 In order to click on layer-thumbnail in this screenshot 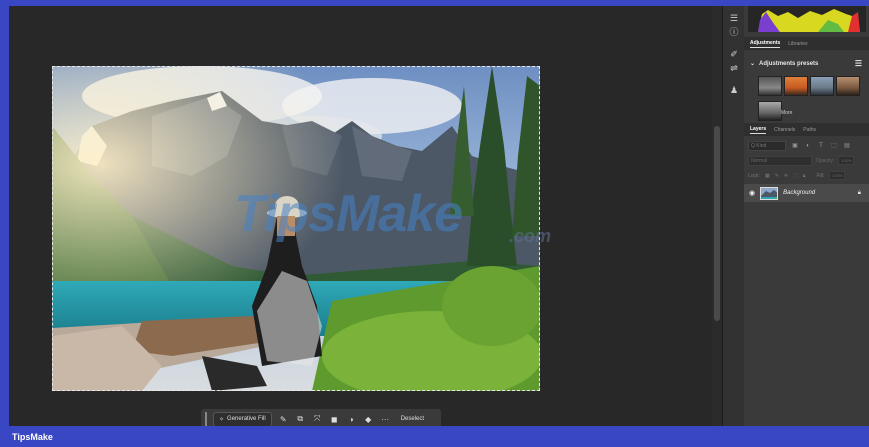, I will do `click(769, 193)`.